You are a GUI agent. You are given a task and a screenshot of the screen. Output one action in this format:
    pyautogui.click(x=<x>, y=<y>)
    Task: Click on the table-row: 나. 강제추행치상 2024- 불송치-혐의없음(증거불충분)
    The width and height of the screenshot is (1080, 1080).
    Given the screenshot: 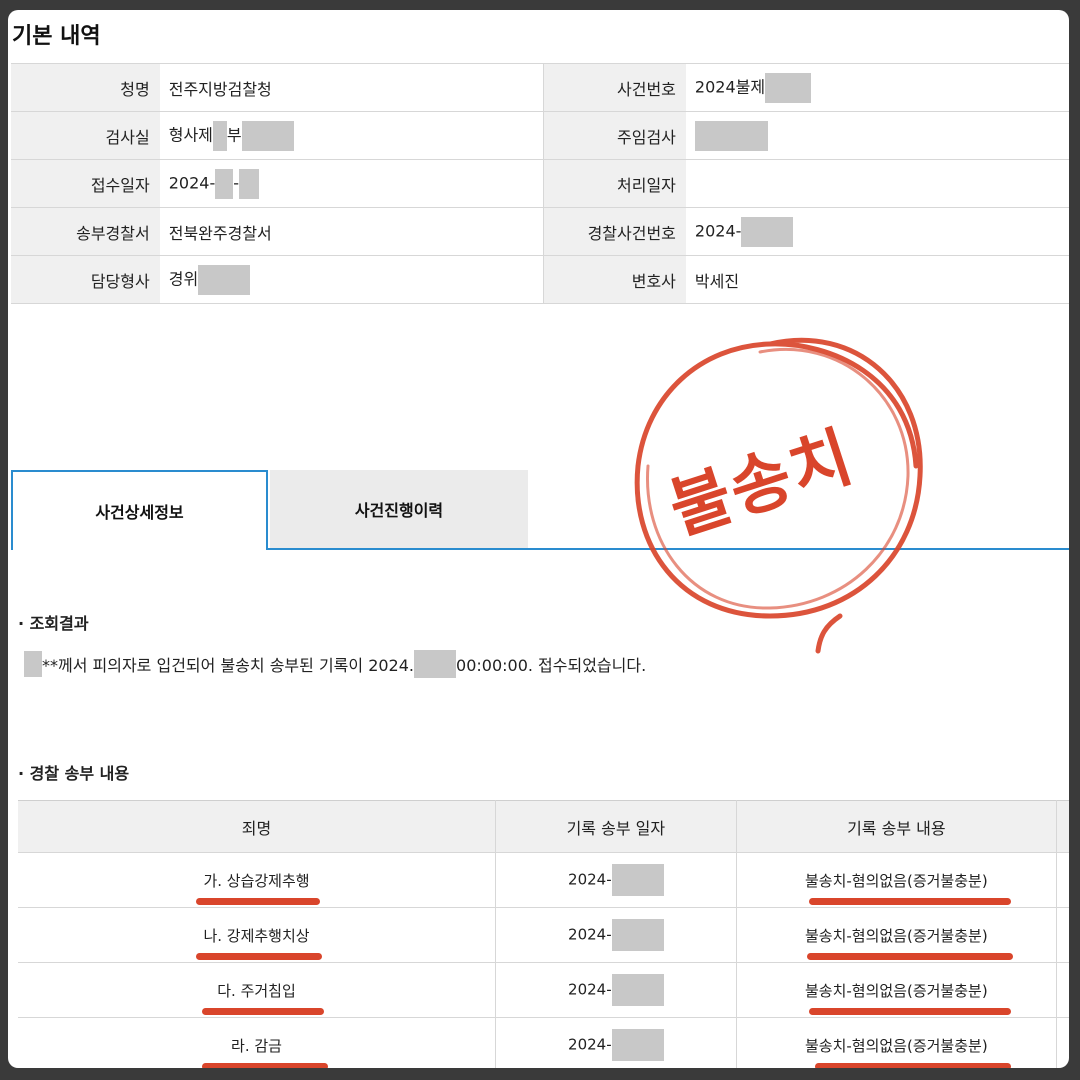 What is the action you would take?
    pyautogui.click(x=543, y=935)
    